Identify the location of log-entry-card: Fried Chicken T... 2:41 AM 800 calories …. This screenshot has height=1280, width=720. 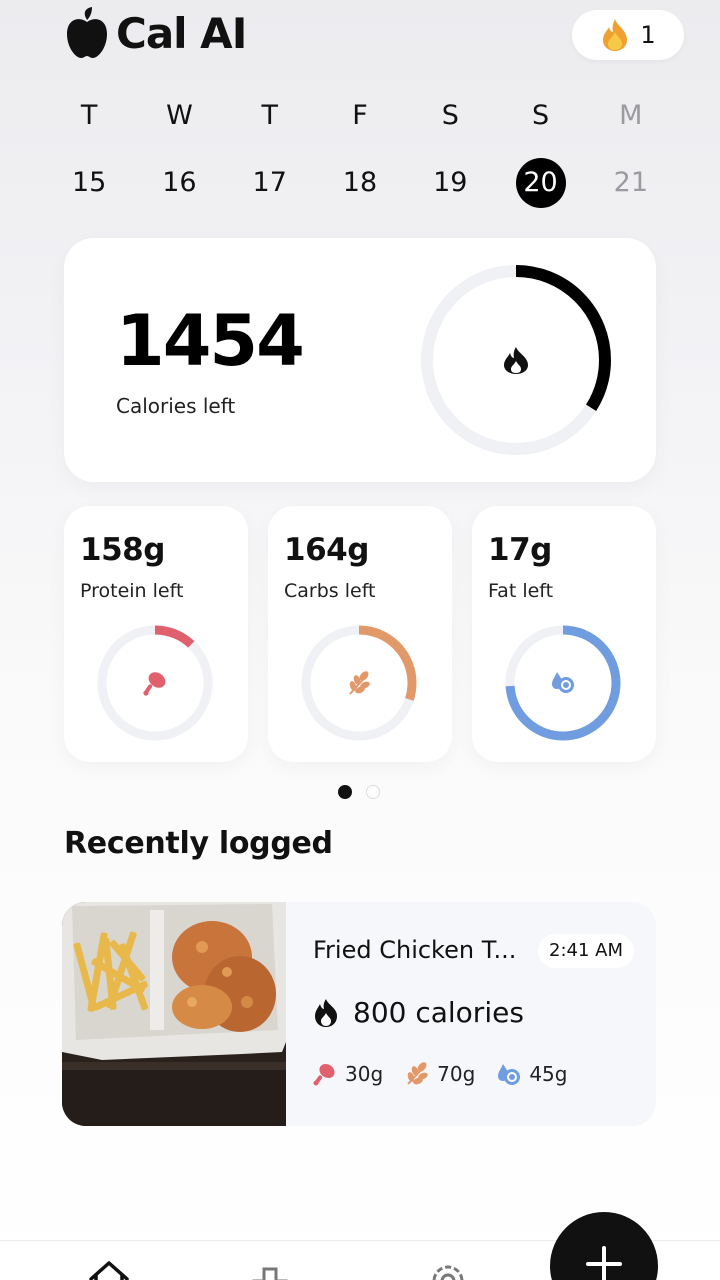
(359, 1014).